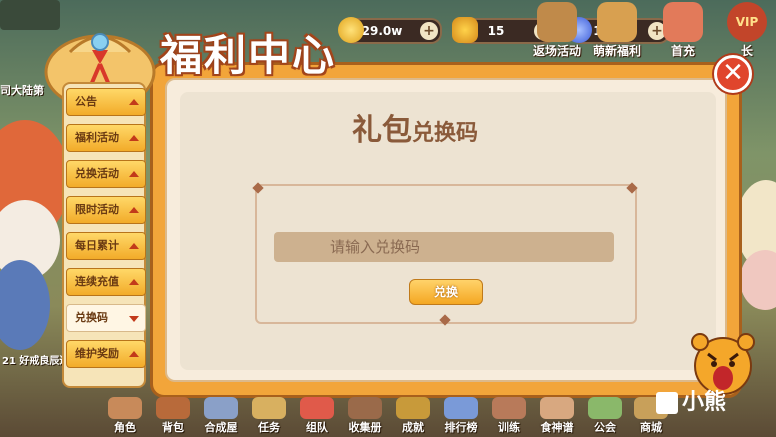 This screenshot has height=437, width=776. What do you see at coordinates (605, 417) in the screenshot?
I see `nav-guild: 公会` at bounding box center [605, 417].